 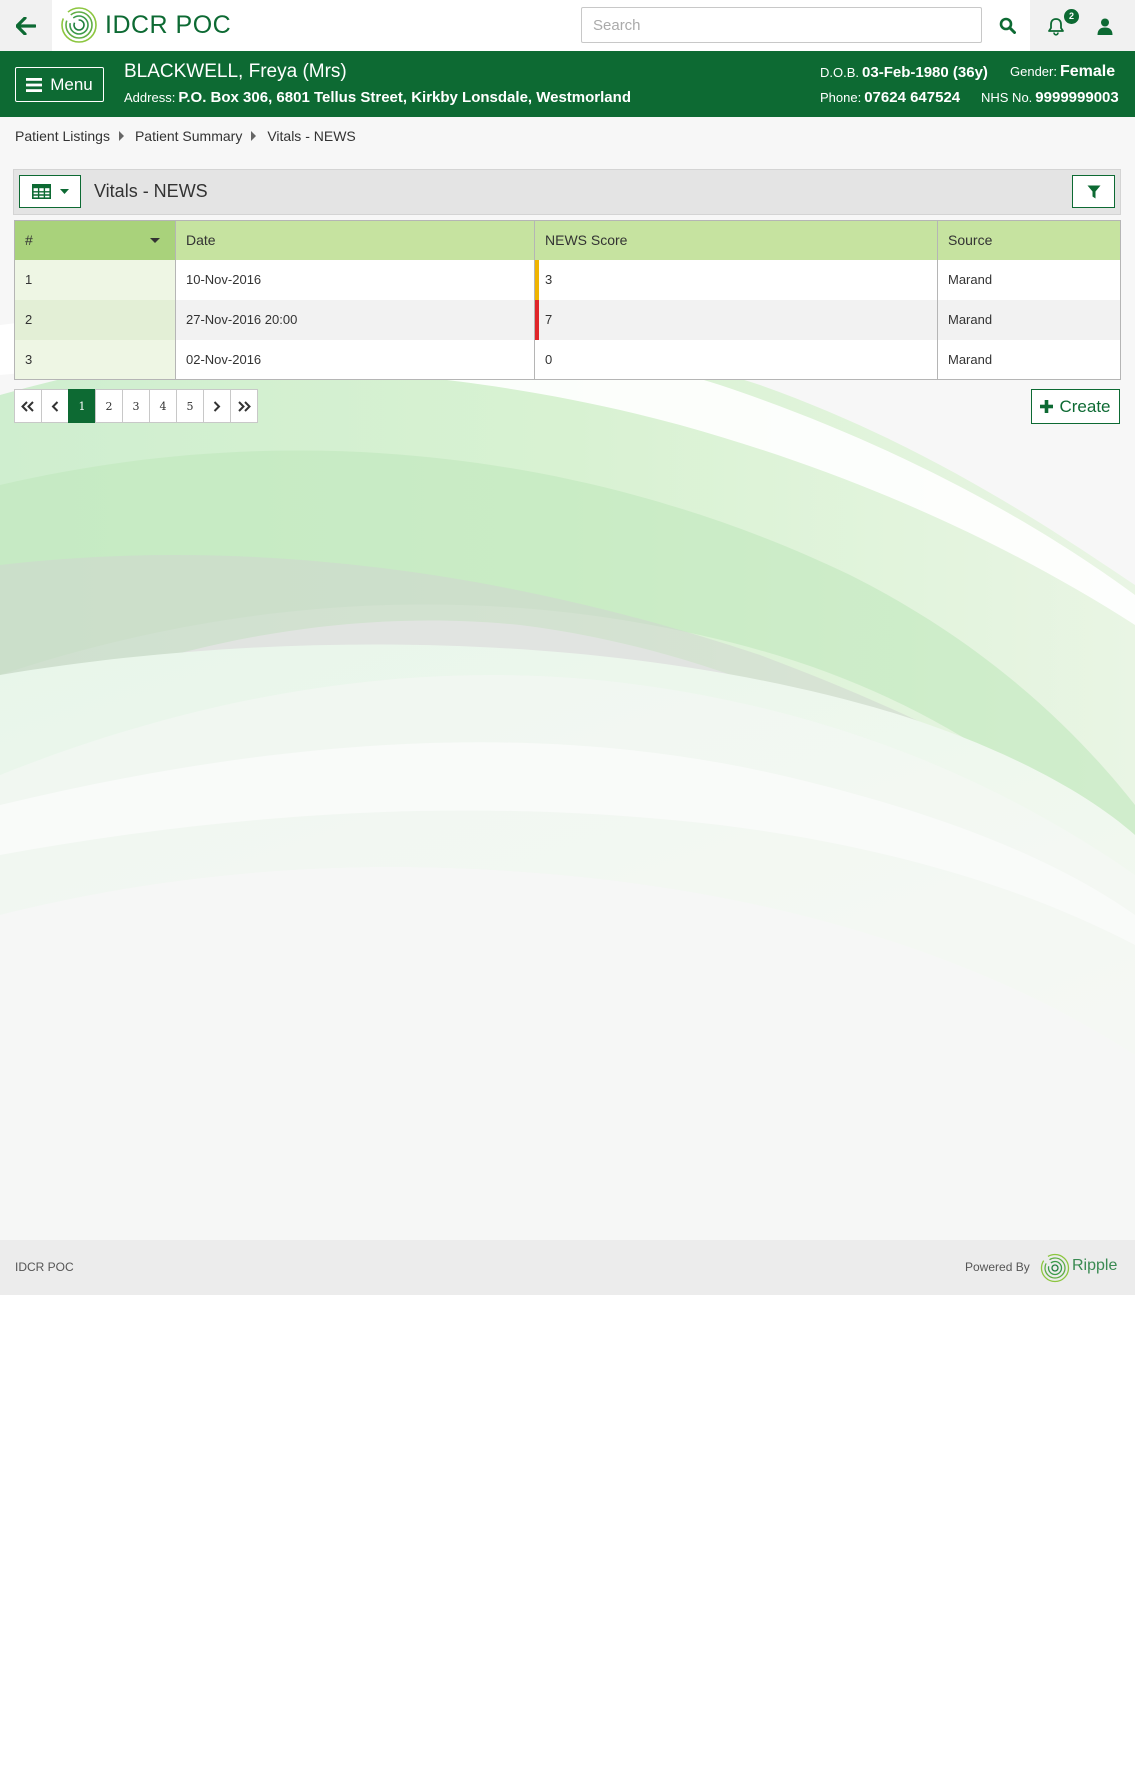 I want to click on dob-label: D.O.B., so click(x=840, y=72).